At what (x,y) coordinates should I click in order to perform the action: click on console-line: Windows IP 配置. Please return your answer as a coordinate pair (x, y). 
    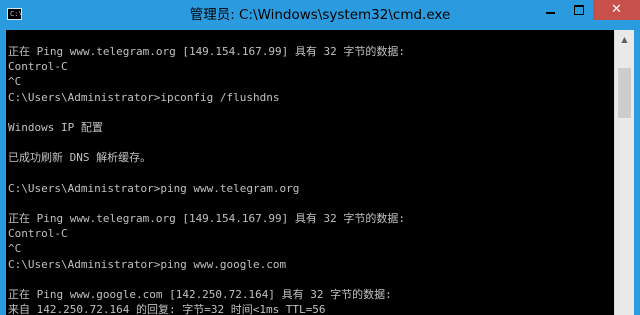
    Looking at the image, I should click on (55, 127).